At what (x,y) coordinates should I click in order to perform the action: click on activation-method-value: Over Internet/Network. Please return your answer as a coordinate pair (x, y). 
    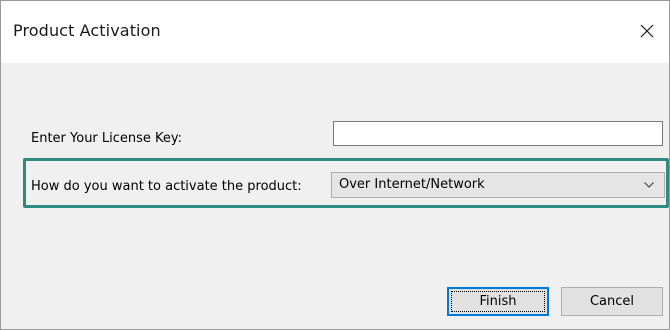
    Looking at the image, I should click on (412, 184).